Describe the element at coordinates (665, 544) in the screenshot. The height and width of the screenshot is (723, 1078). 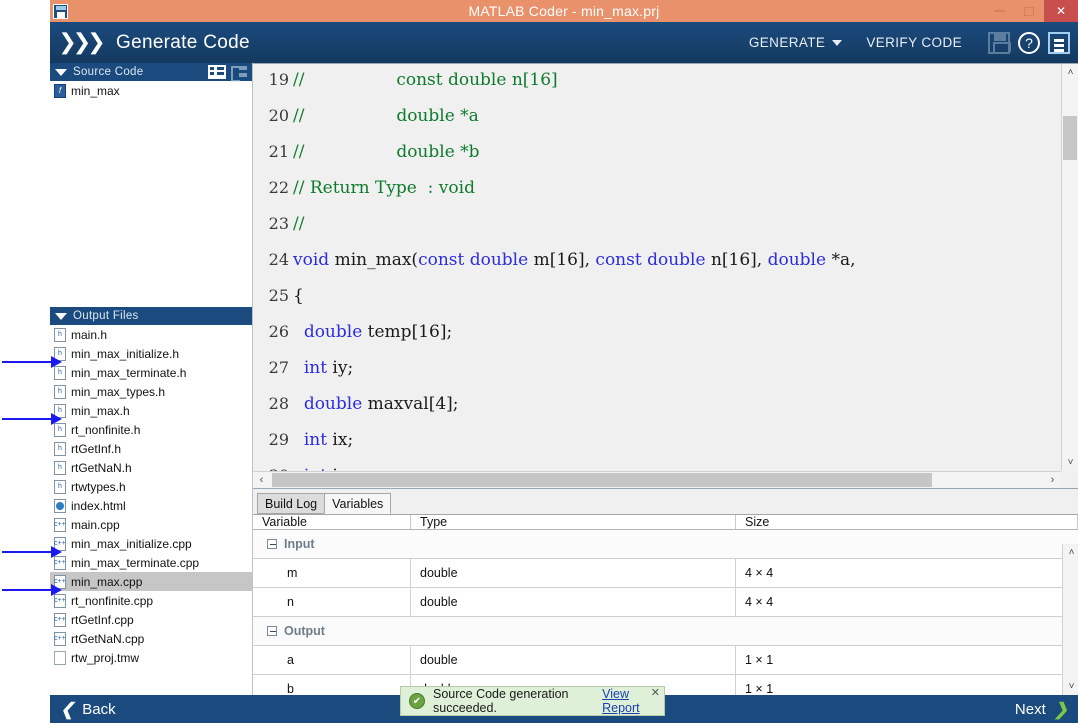
I see `table-group-row: Input` at that location.